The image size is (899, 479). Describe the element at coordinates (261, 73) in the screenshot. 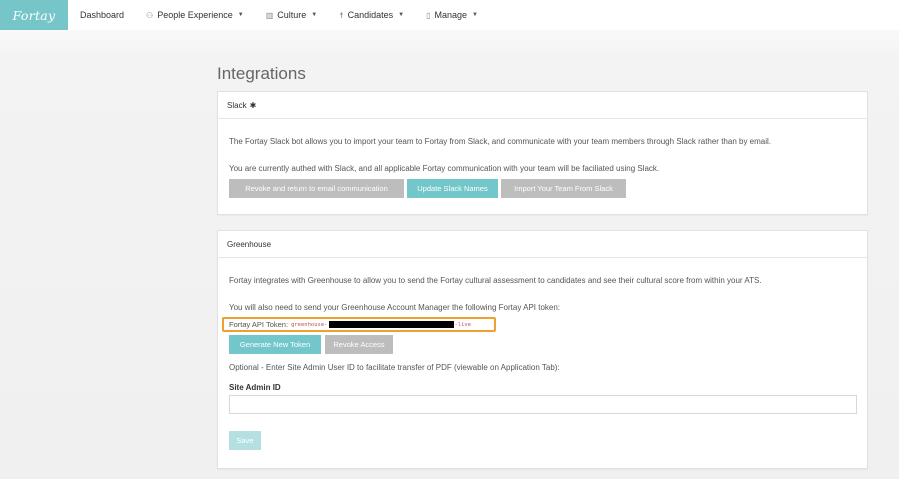

I see `page-title: Integrations` at that location.